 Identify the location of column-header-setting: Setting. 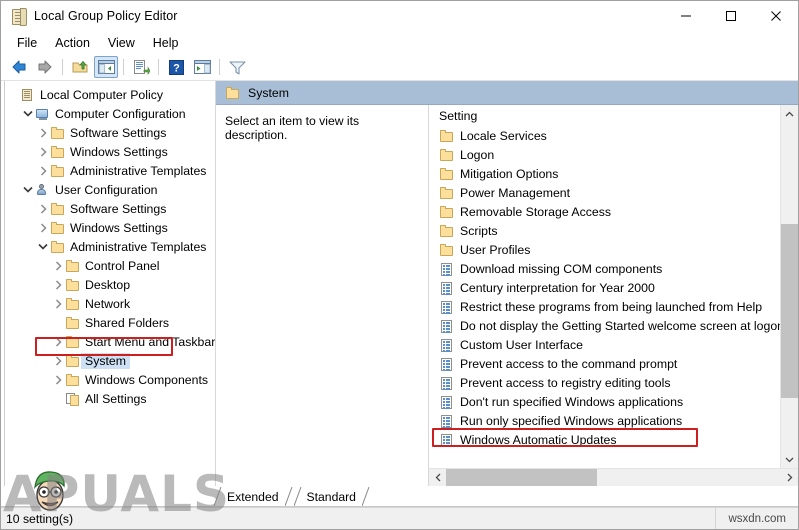
(604, 115).